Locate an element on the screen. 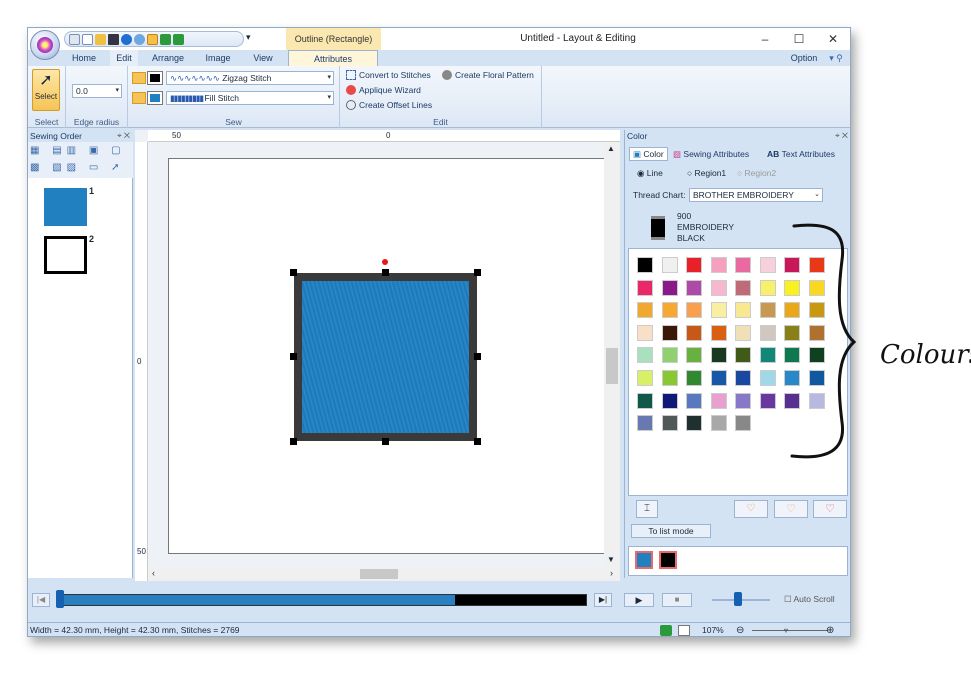 The height and width of the screenshot is (693, 971). tab-image: Image is located at coordinates (218, 58).